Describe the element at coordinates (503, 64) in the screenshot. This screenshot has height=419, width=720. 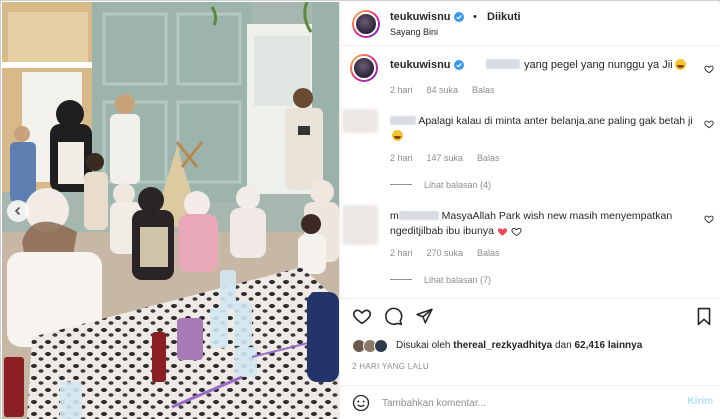
I see `redacted-mention` at that location.